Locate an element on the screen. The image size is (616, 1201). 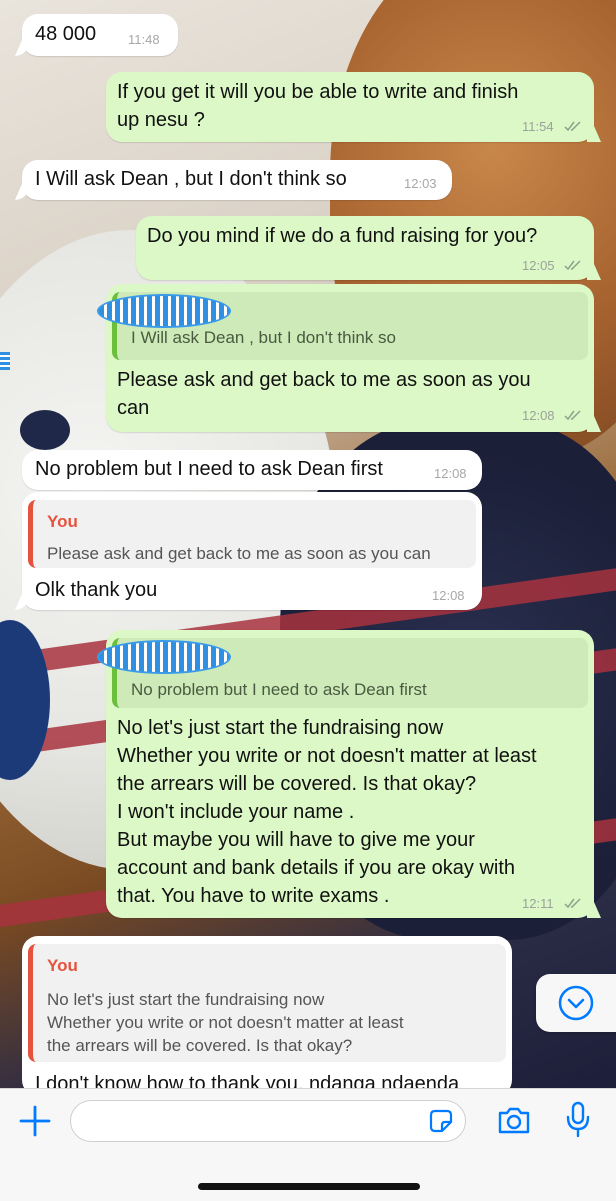
camera-icon is located at coordinates (514, 1120).